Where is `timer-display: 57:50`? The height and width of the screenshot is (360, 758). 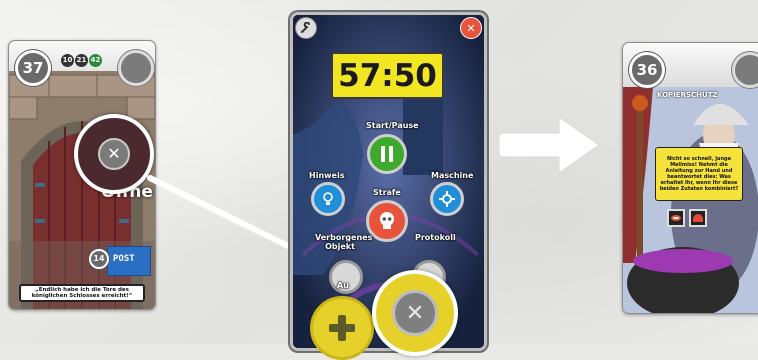
timer-display: 57:50 is located at coordinates (387, 75).